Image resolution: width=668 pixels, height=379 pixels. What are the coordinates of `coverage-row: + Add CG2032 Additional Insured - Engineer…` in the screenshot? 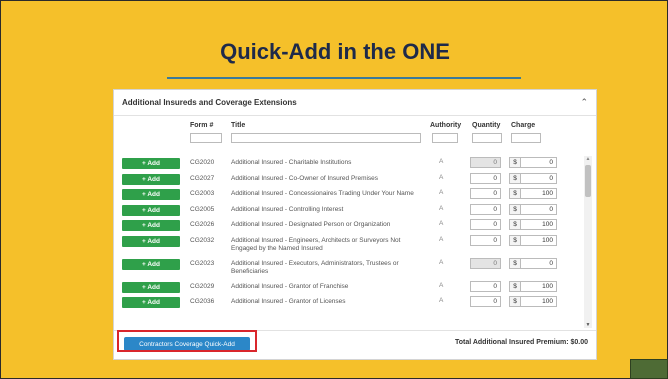 It's located at (349, 245).